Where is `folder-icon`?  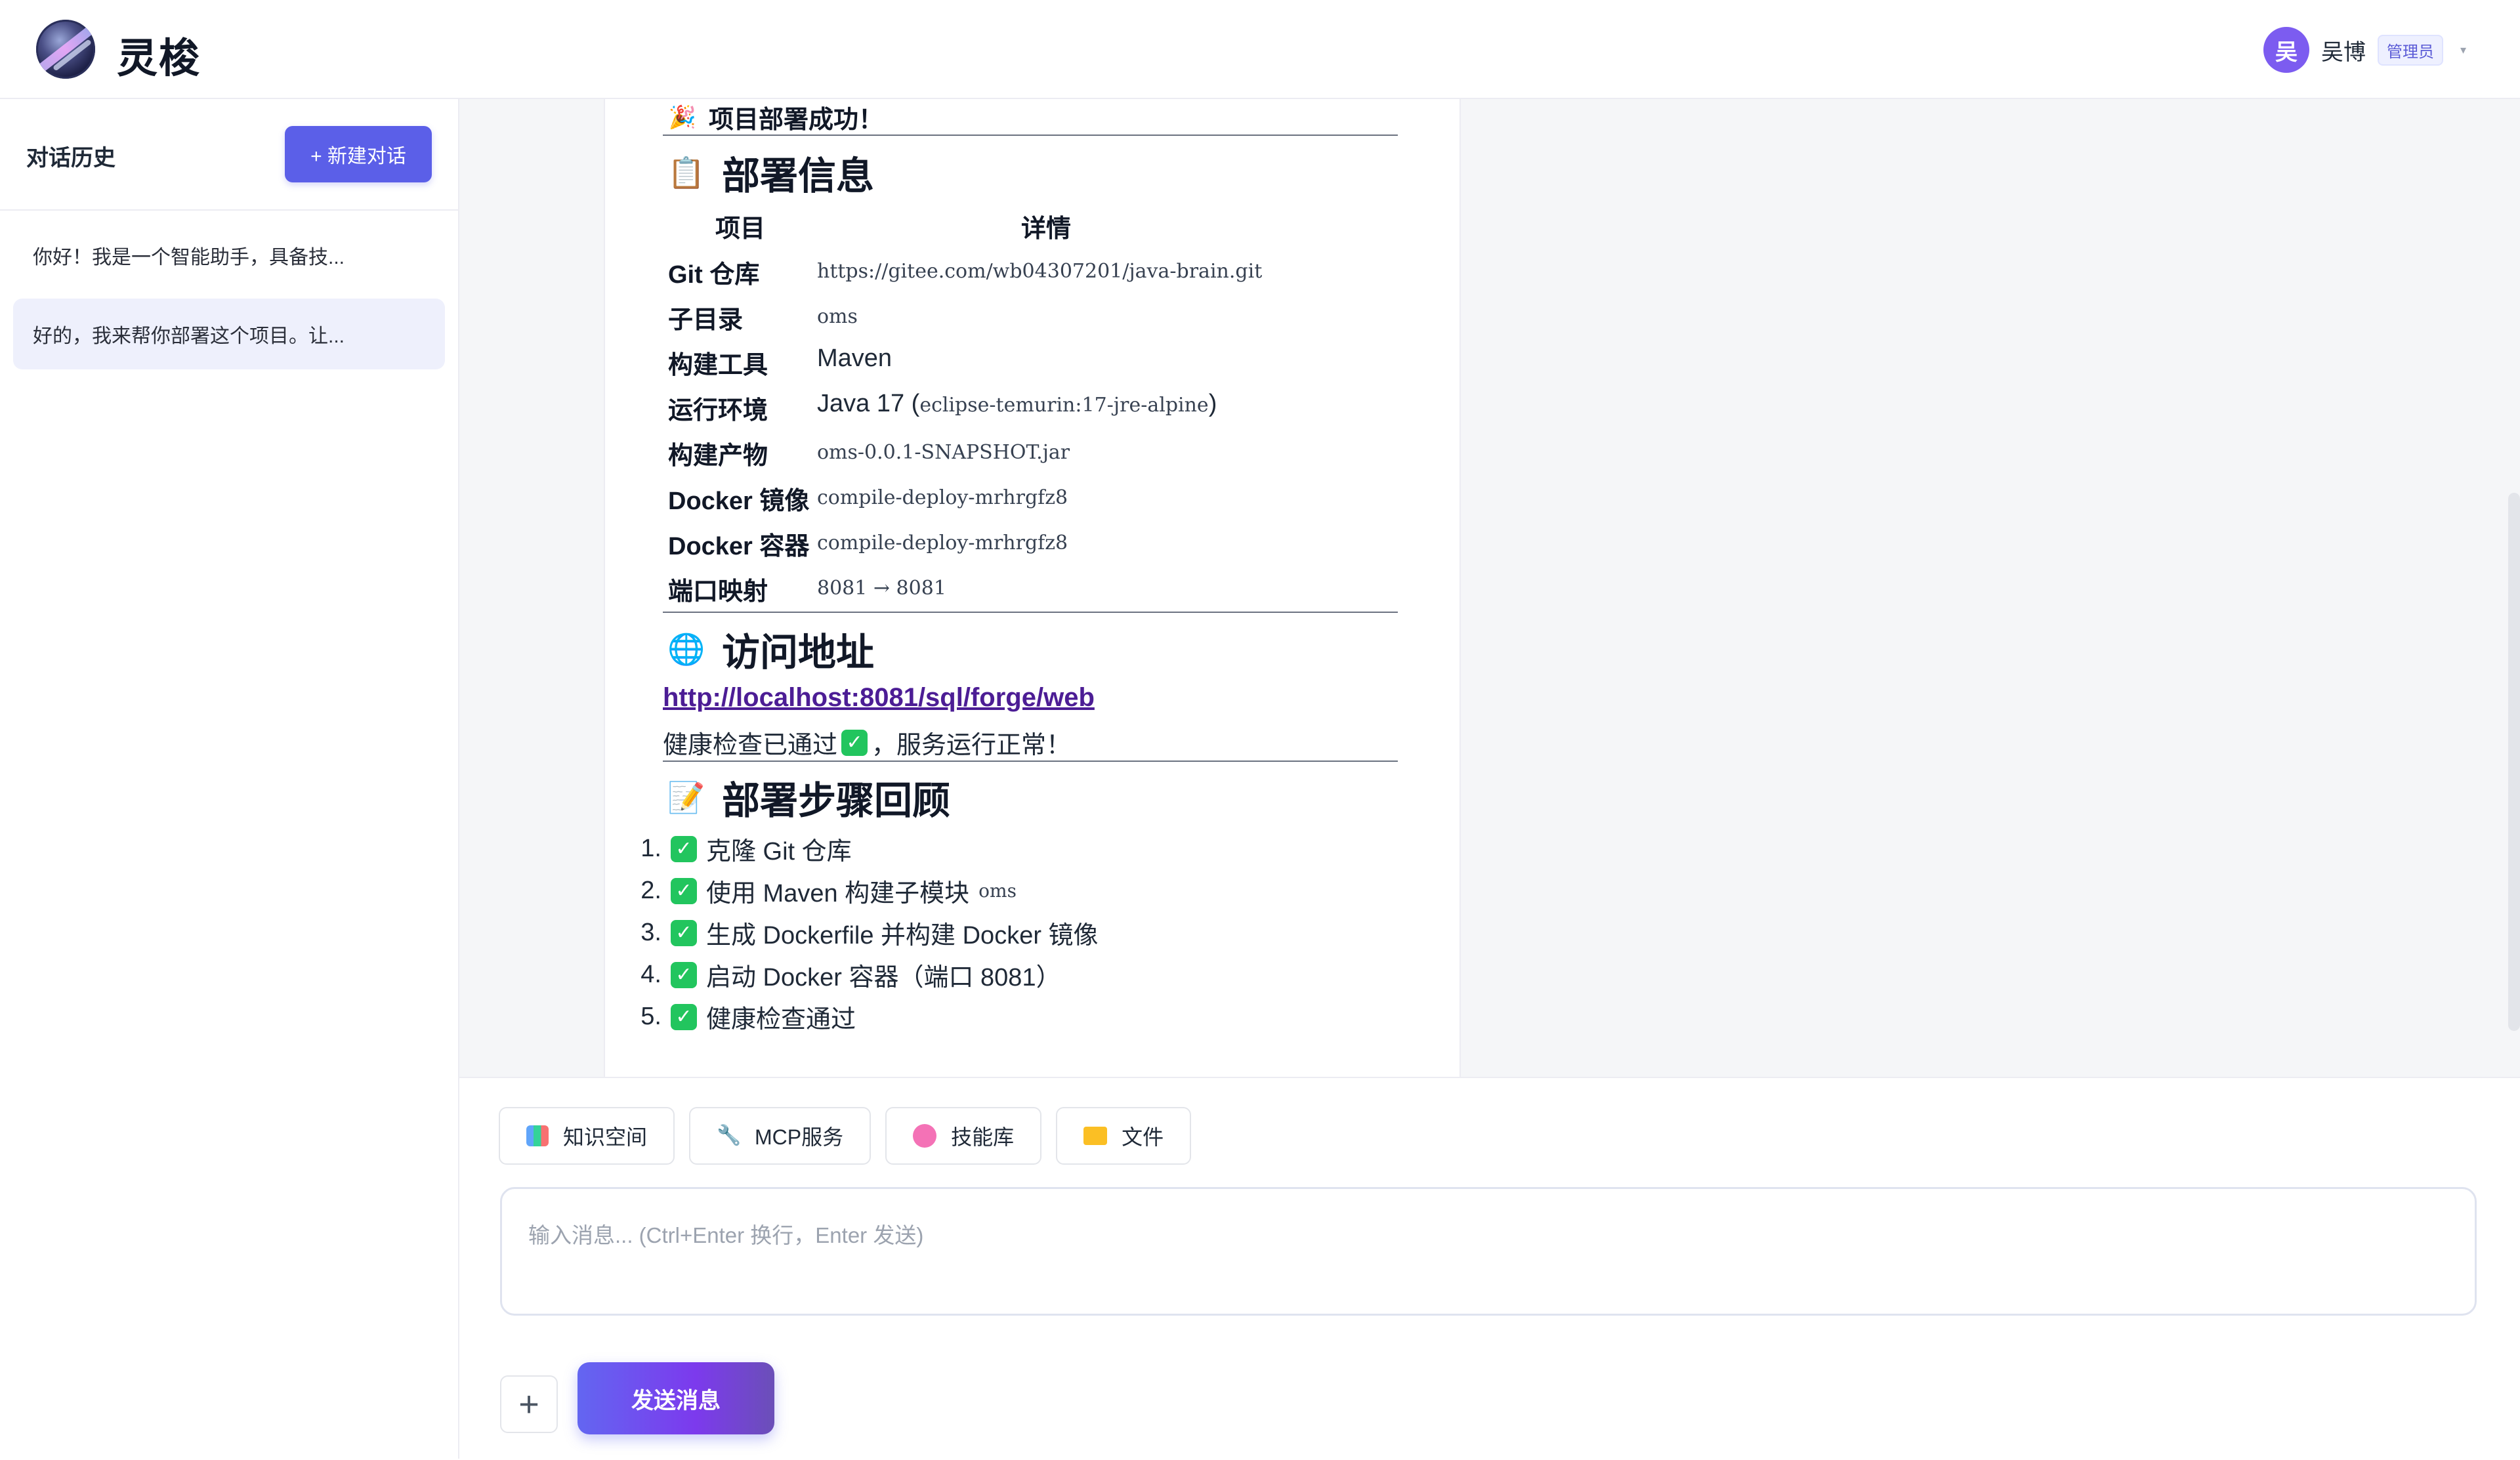 folder-icon is located at coordinates (1095, 1136).